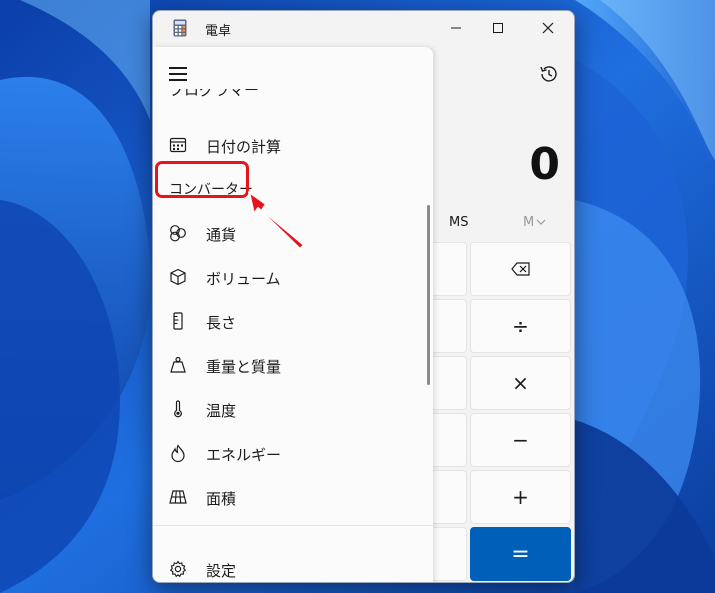 This screenshot has width=715, height=593. I want to click on highlight-box, so click(202, 179).